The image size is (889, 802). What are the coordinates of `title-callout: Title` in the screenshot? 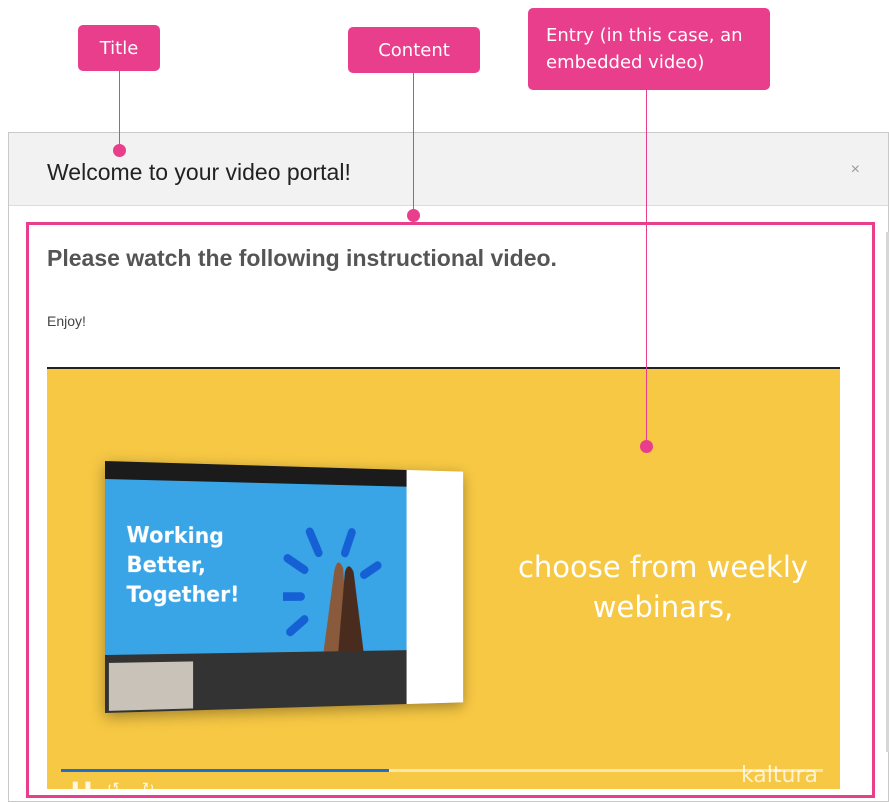 It's located at (119, 48).